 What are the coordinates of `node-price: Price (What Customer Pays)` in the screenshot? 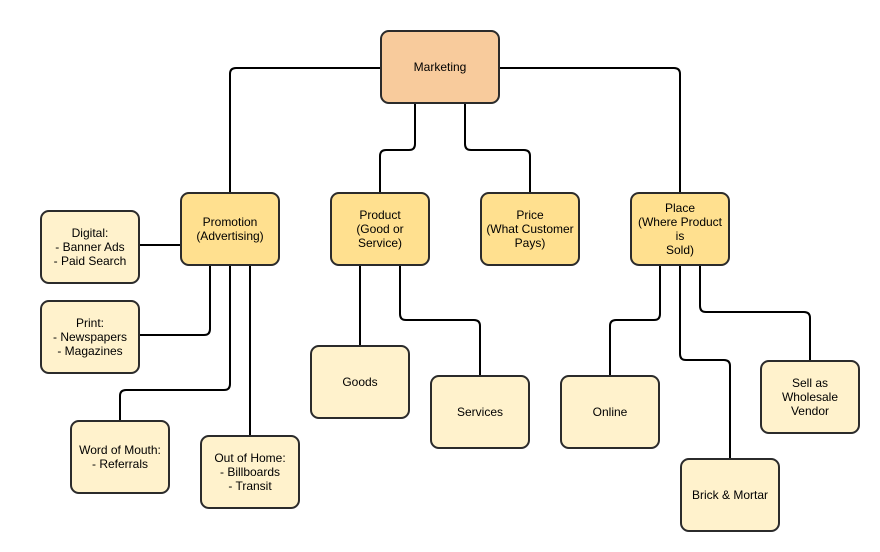 It's located at (530, 229).